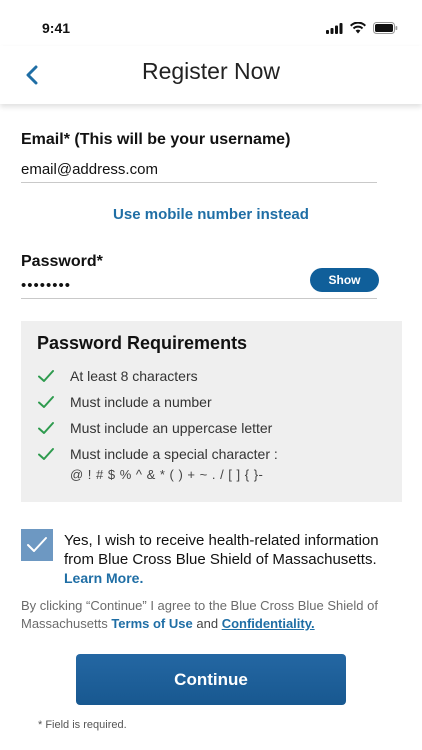 The width and height of the screenshot is (422, 750). Describe the element at coordinates (211, 71) in the screenshot. I see `page-title: Register Now` at that location.